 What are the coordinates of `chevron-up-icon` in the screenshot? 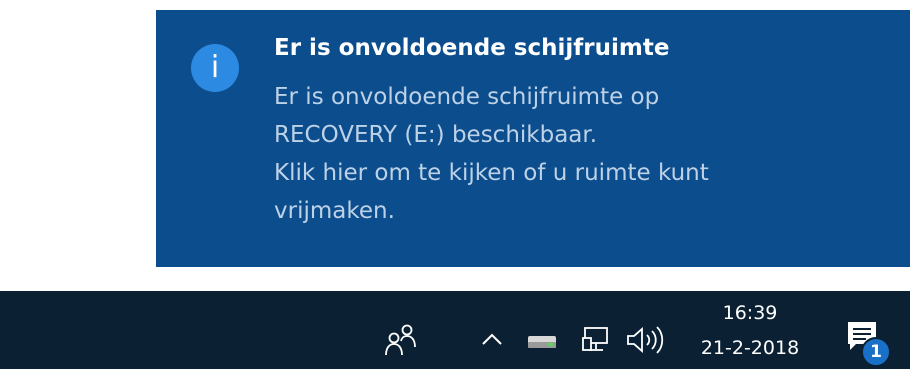 It's located at (492, 339).